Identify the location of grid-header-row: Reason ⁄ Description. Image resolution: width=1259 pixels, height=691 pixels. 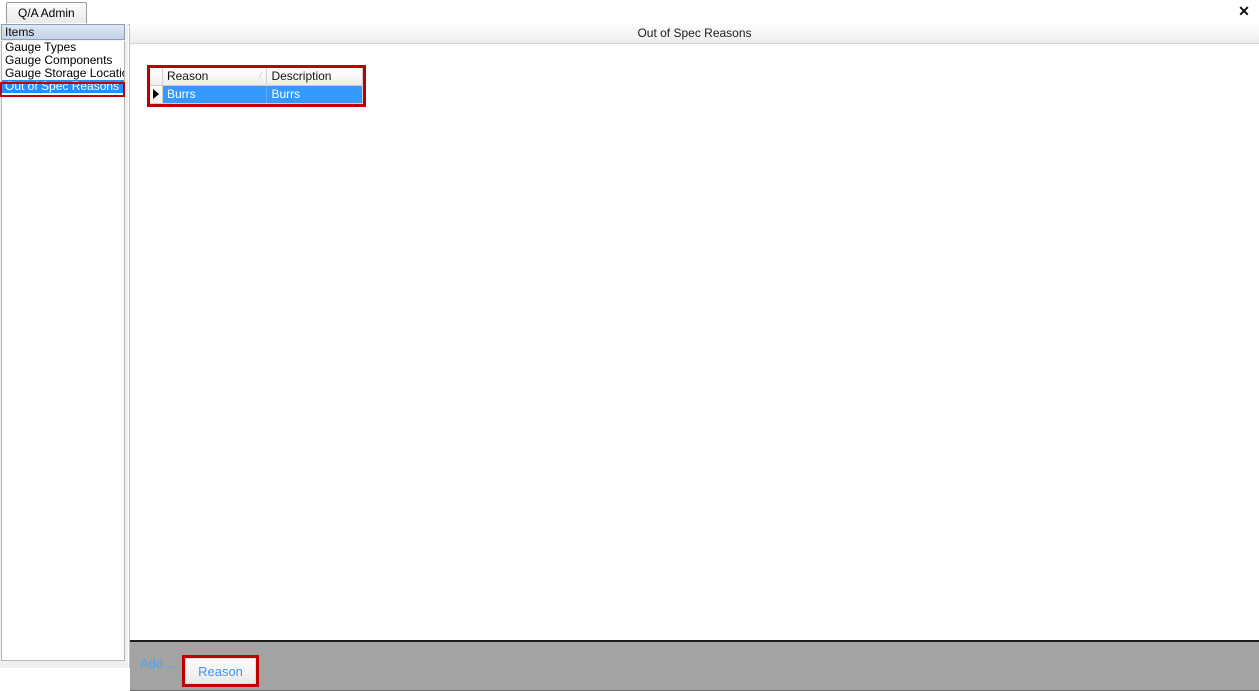
(256, 77).